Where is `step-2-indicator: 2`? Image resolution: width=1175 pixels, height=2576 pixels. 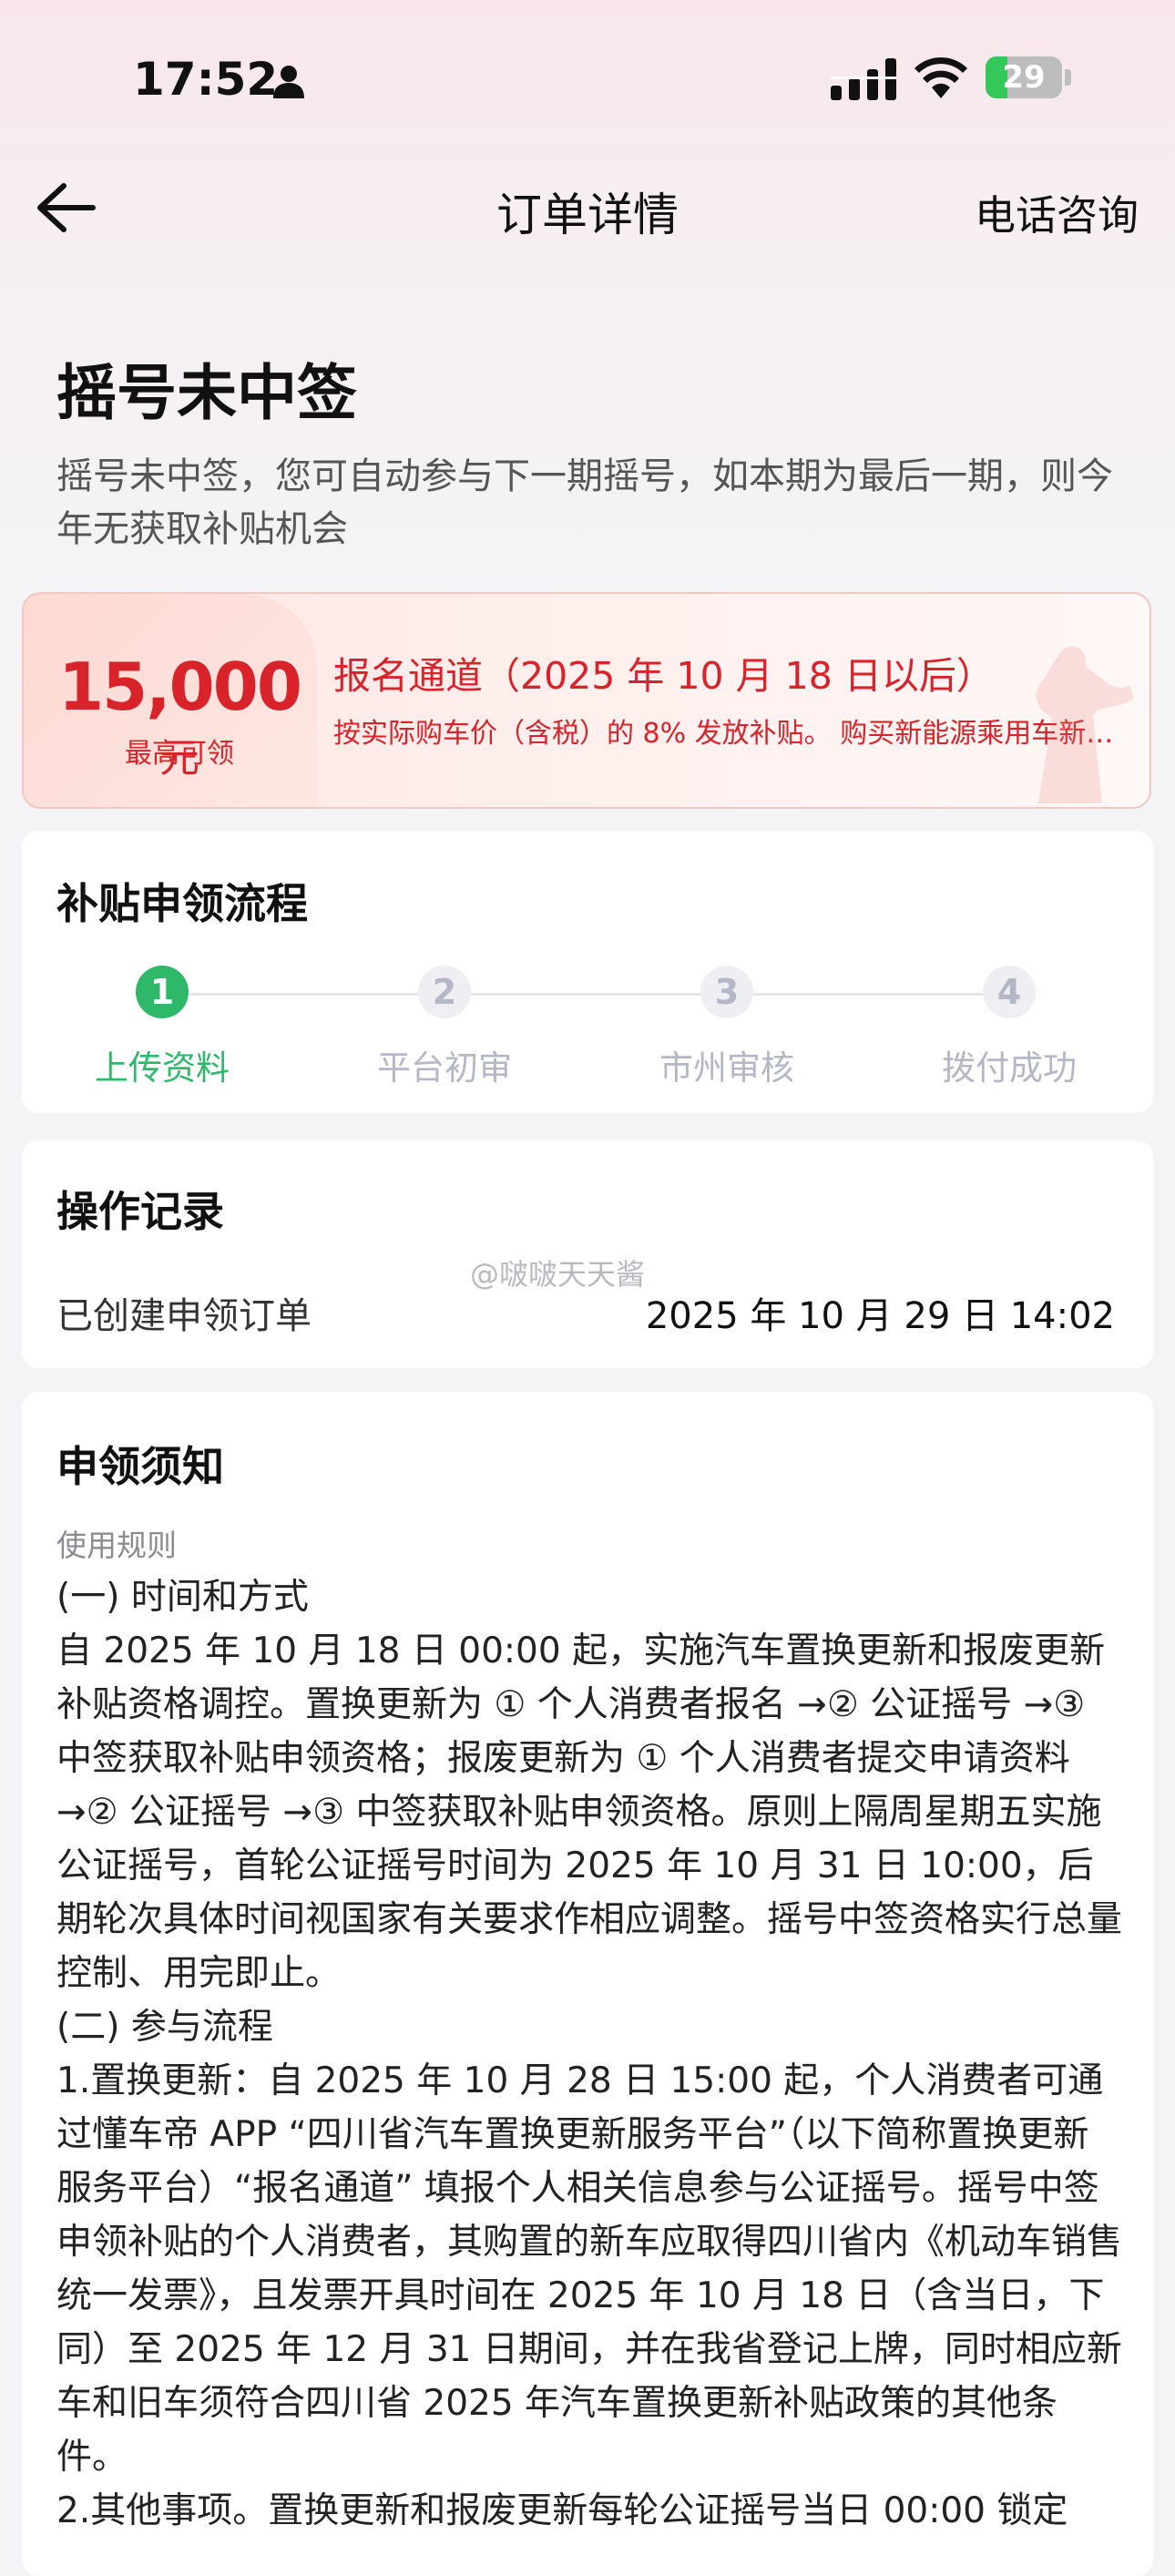 step-2-indicator: 2 is located at coordinates (444, 992).